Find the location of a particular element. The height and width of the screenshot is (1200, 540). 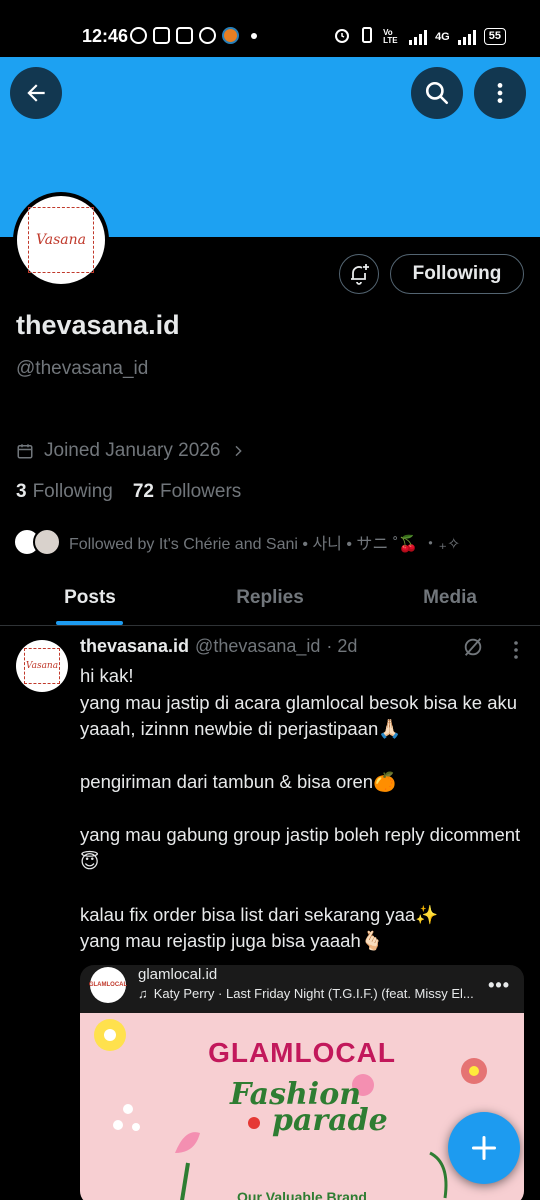

post-author-avatar: Vasana is located at coordinates (42, 666).